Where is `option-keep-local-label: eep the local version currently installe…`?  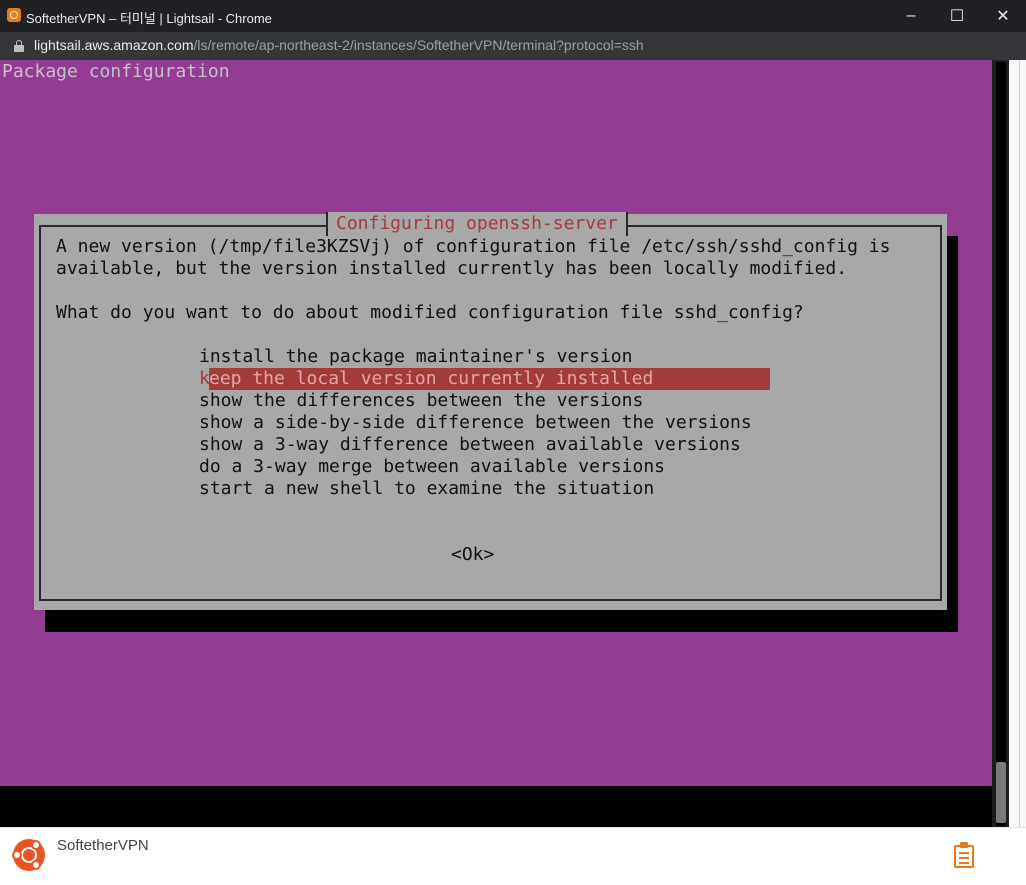 option-keep-local-label: eep the local version currently installe… is located at coordinates (431, 378).